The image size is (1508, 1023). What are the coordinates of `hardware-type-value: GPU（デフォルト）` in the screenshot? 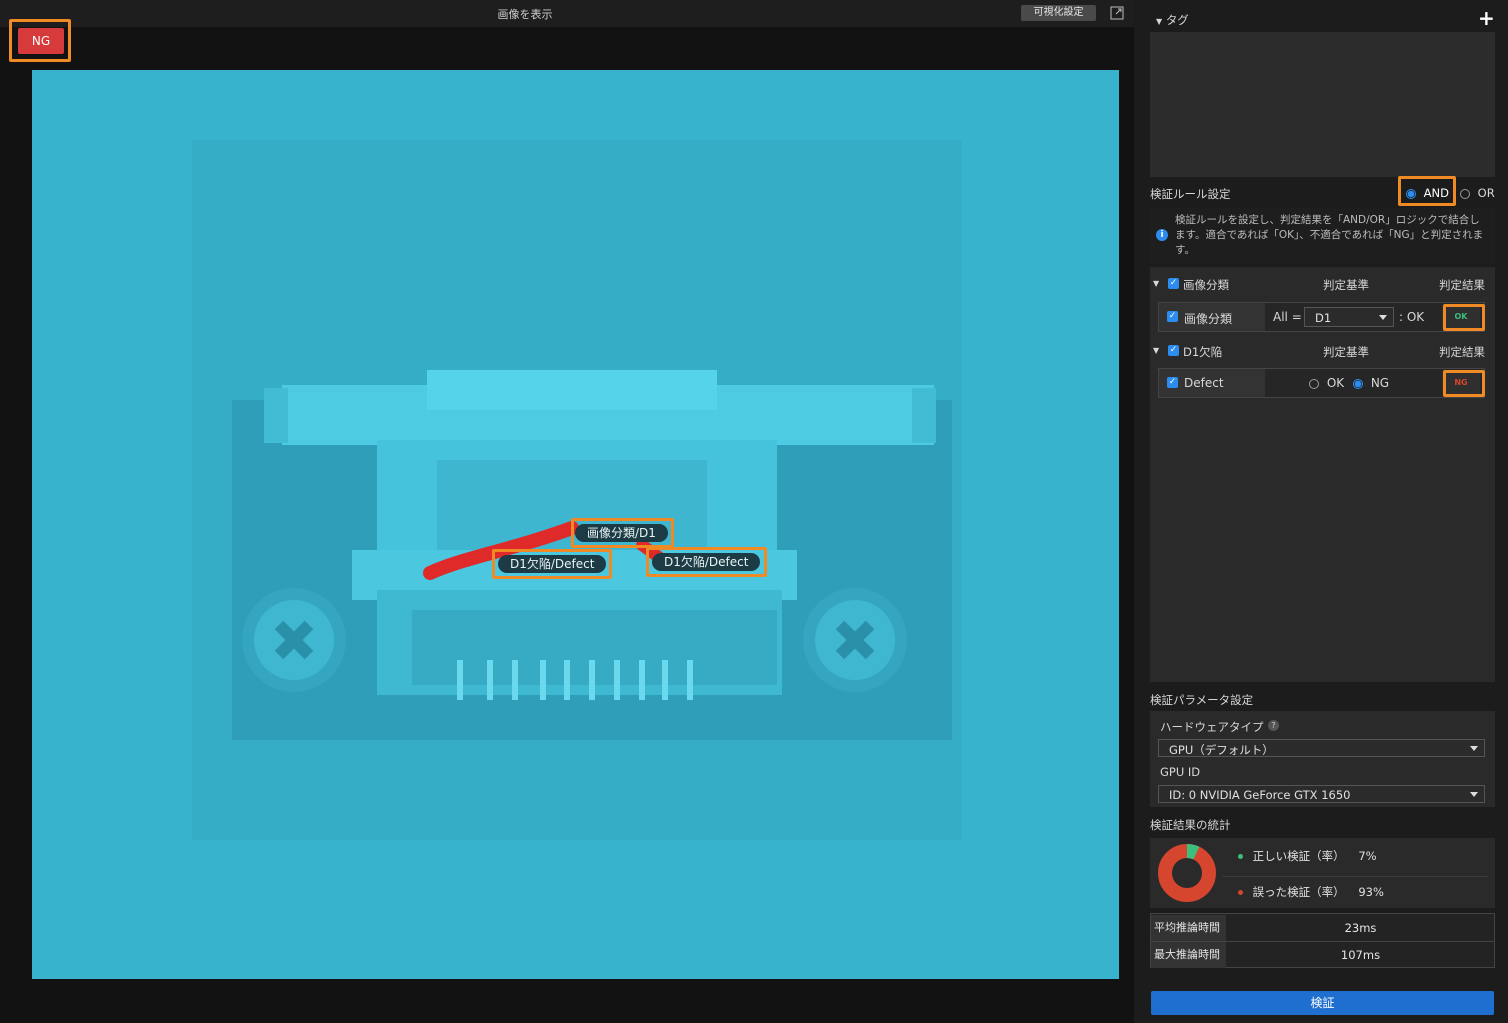 It's located at (1221, 750).